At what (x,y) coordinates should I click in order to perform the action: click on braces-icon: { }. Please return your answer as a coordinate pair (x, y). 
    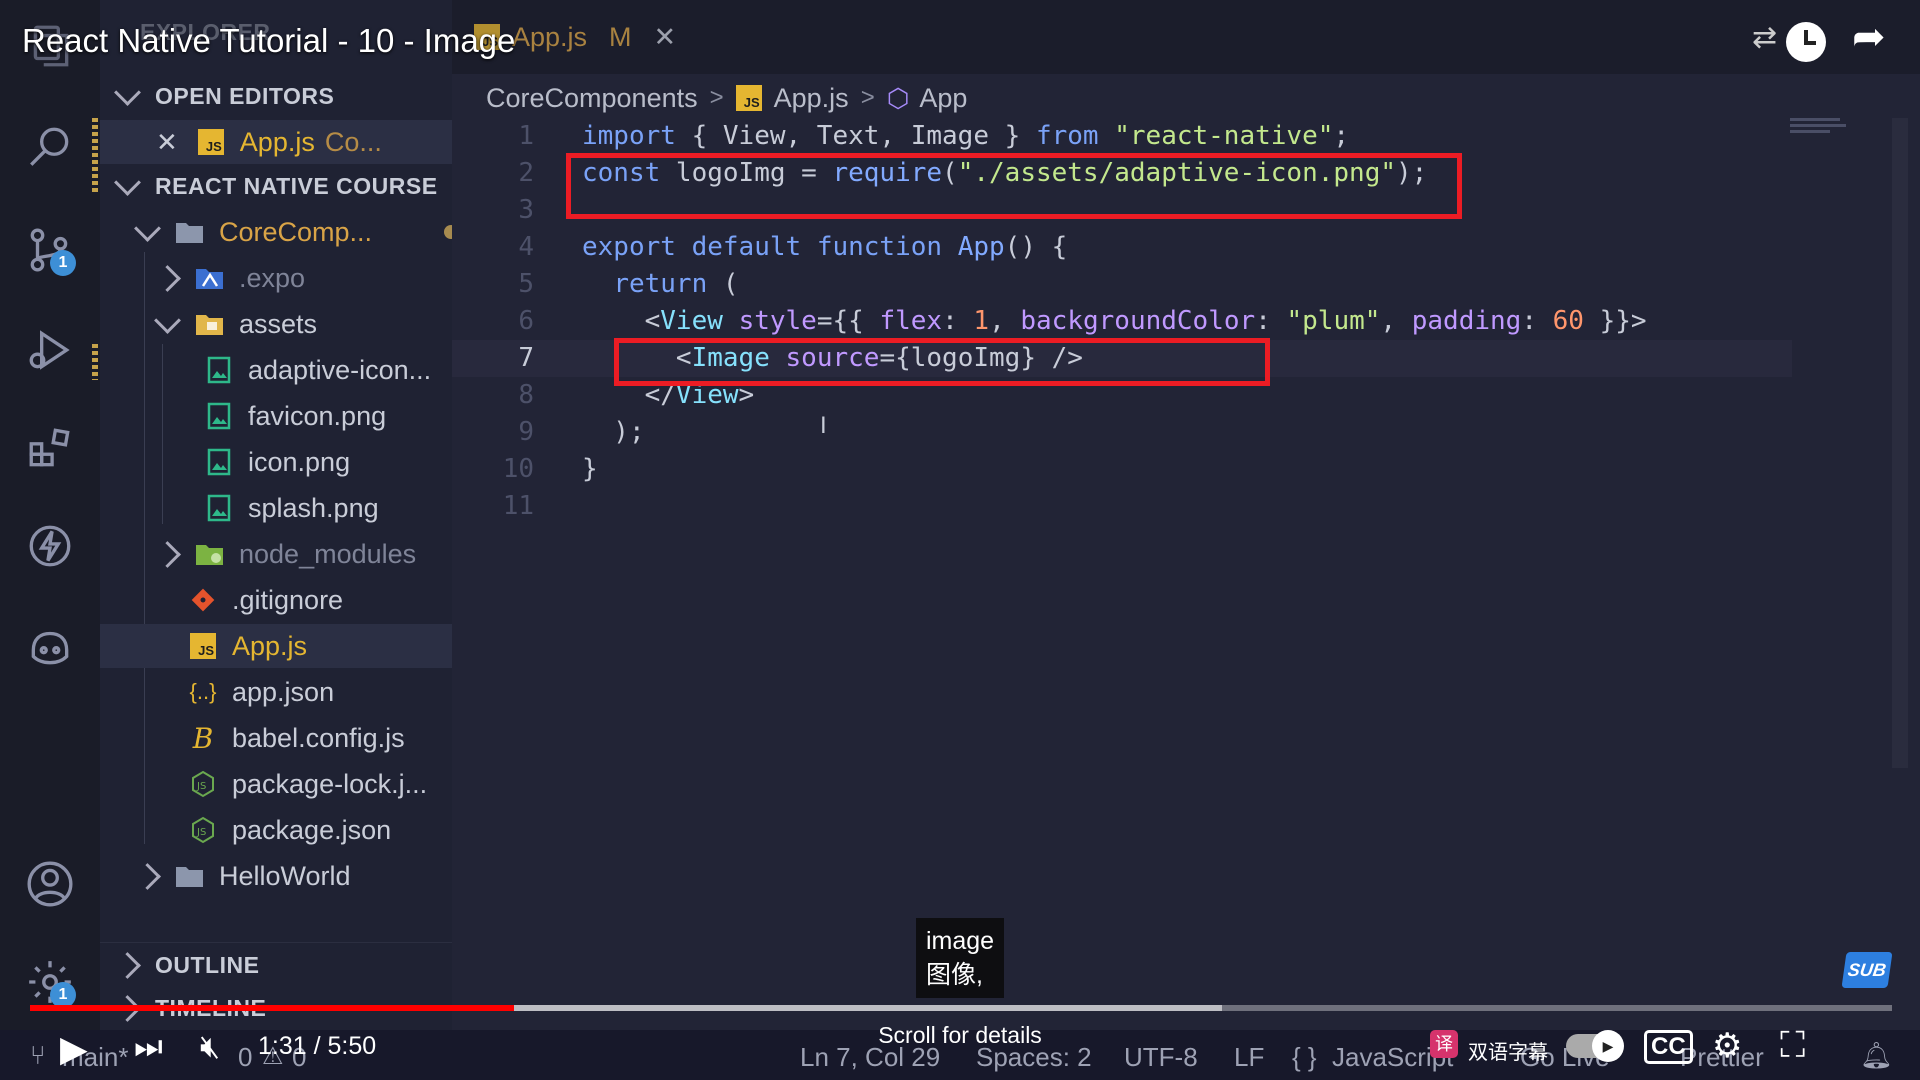
    Looking at the image, I should click on (1304, 1057).